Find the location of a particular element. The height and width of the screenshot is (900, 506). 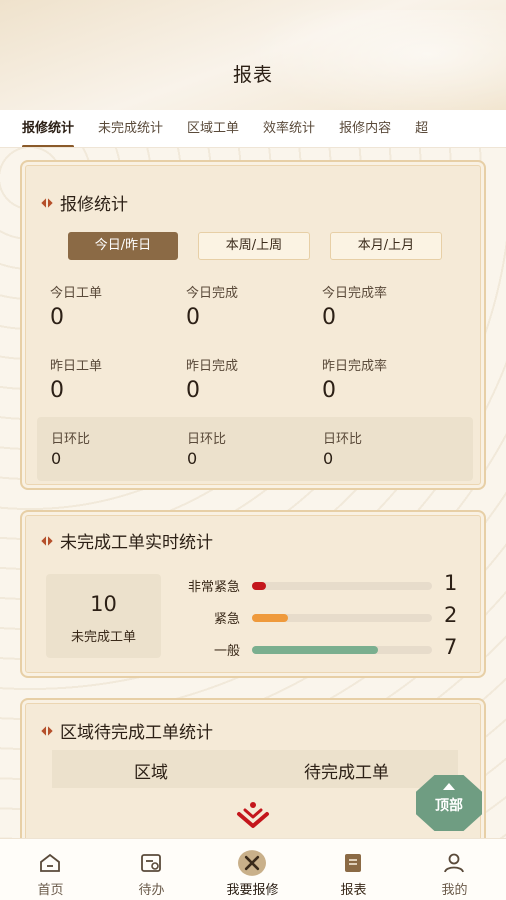

yesterday-rate-label: 昨日完成率 is located at coordinates (355, 366).